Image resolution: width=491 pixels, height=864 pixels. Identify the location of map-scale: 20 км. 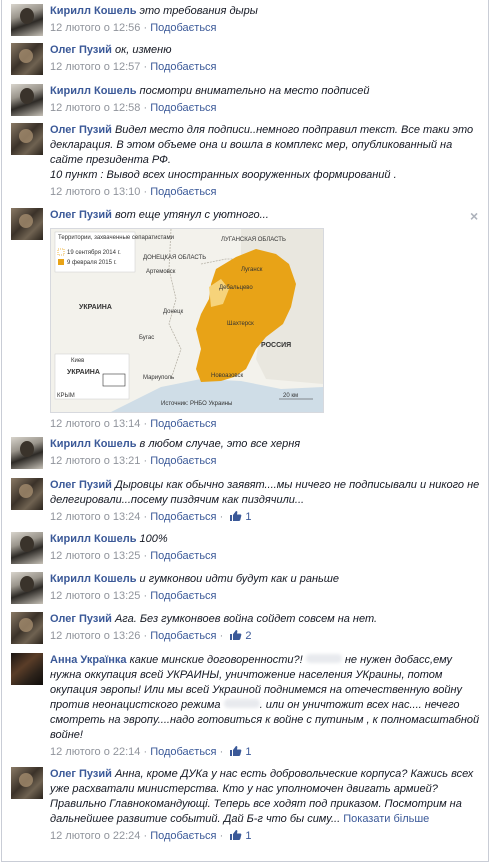
(290, 396).